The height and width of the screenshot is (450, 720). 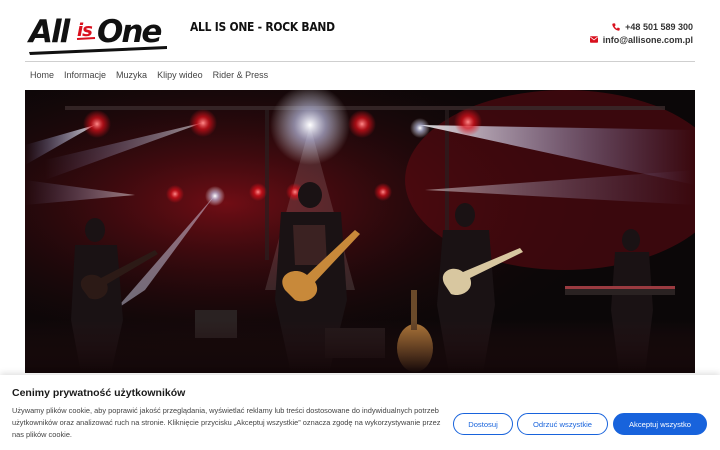 What do you see at coordinates (131, 75) in the screenshot?
I see `nav-item-muzyka: Muzyka` at bounding box center [131, 75].